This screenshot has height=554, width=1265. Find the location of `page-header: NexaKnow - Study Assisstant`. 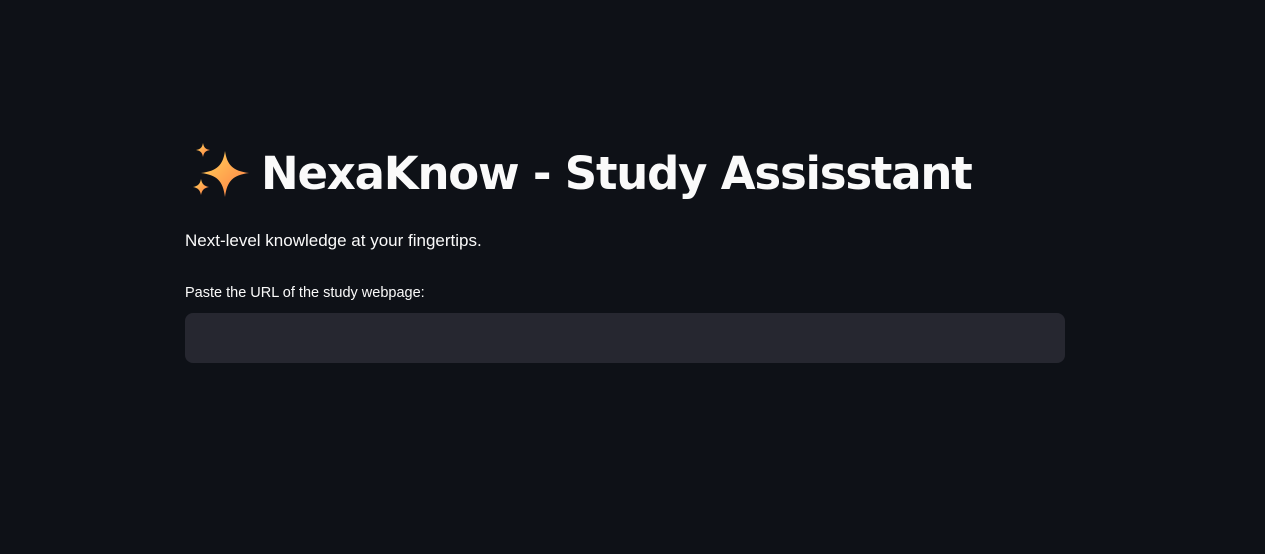

page-header: NexaKnow - Study Assisstant is located at coordinates (582, 173).